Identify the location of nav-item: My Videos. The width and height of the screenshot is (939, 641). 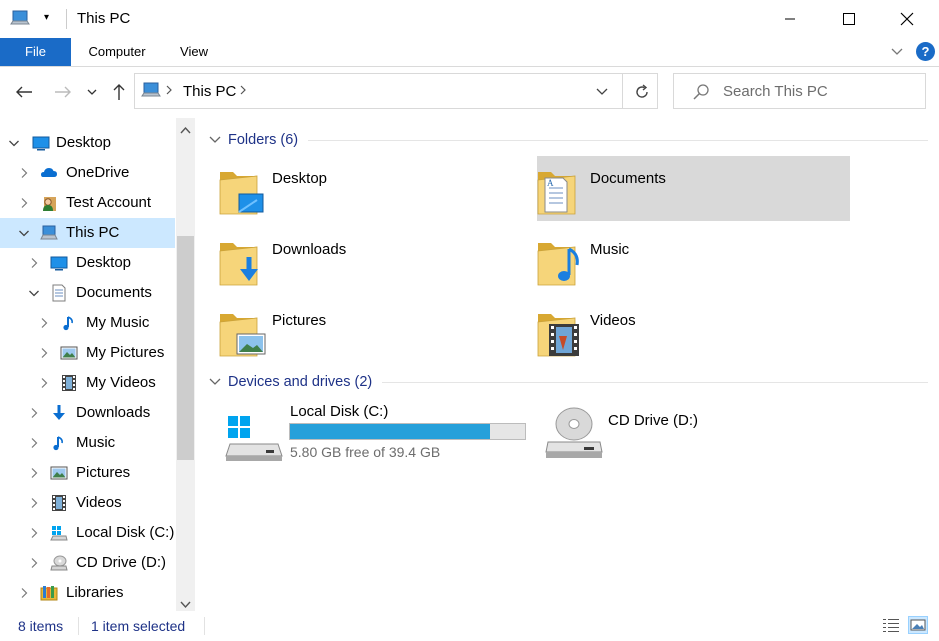
(87, 383).